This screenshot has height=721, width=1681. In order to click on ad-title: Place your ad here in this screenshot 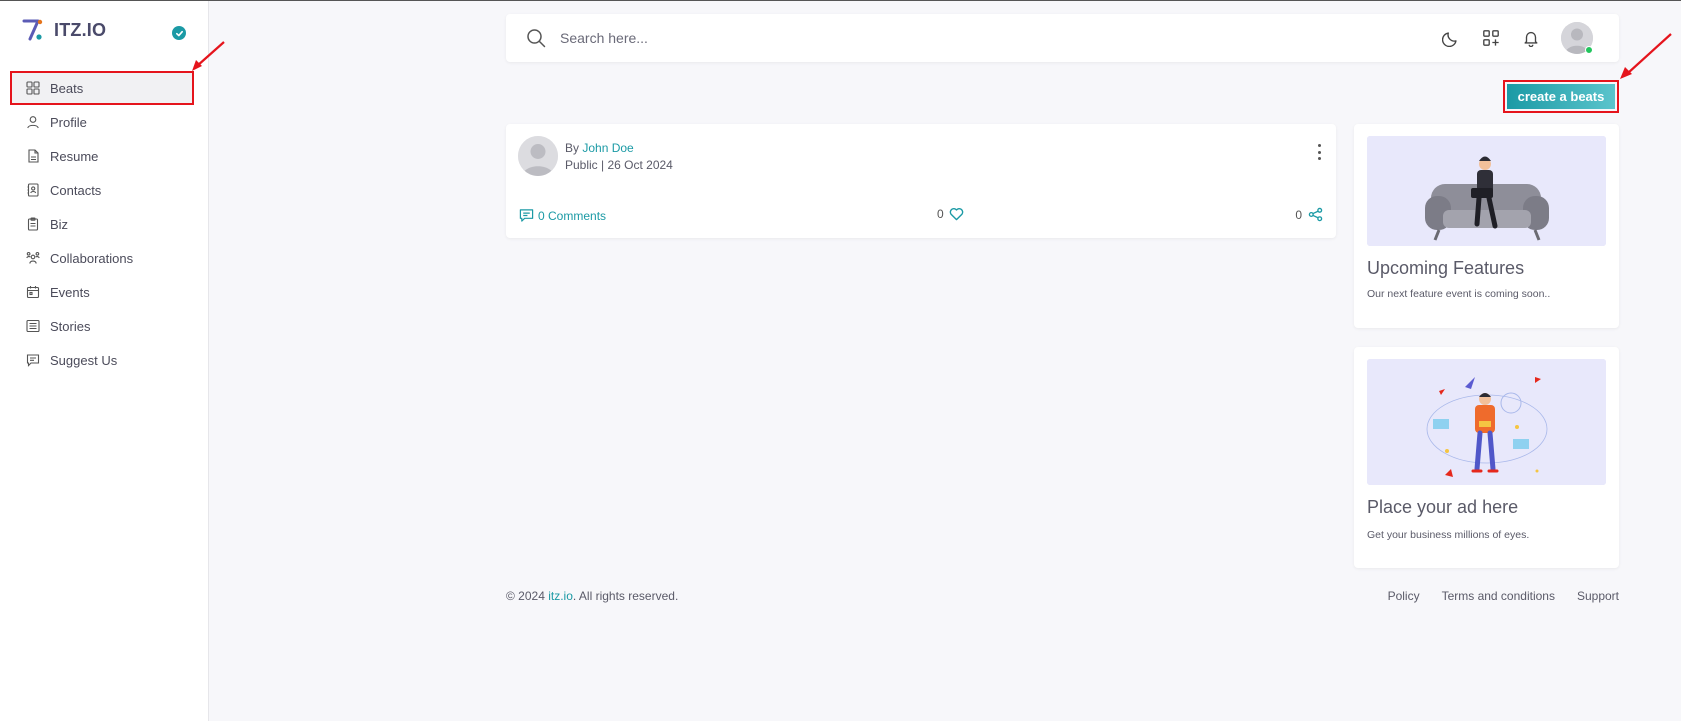, I will do `click(1443, 507)`.